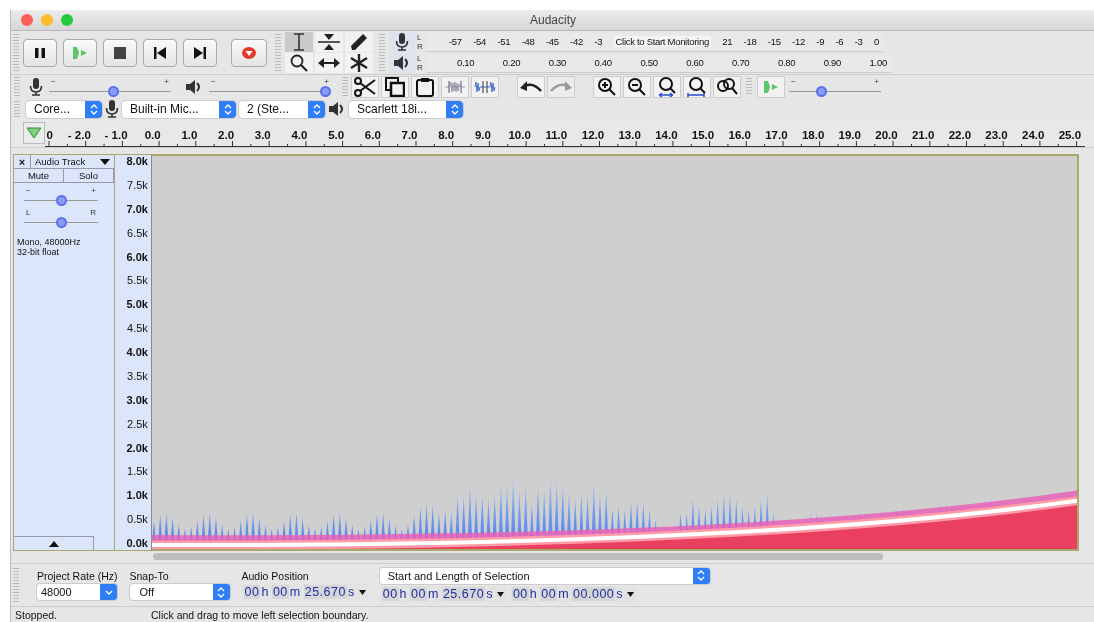 The image size is (1094, 622). I want to click on solo-button: Solo, so click(88, 175).